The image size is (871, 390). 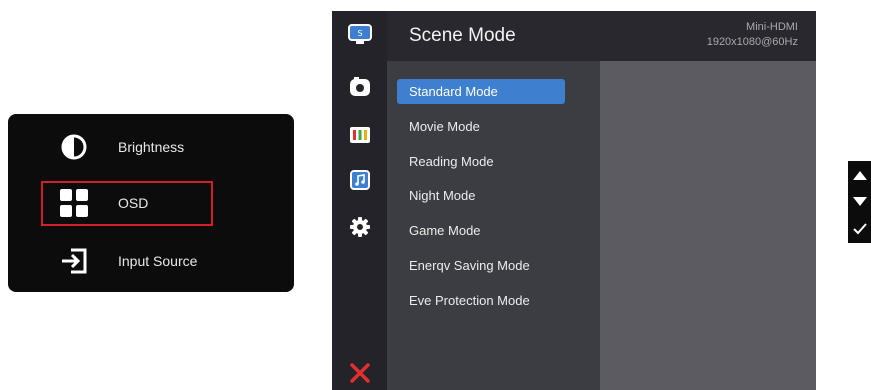 I want to click on svg-text: S, so click(x=359, y=33).